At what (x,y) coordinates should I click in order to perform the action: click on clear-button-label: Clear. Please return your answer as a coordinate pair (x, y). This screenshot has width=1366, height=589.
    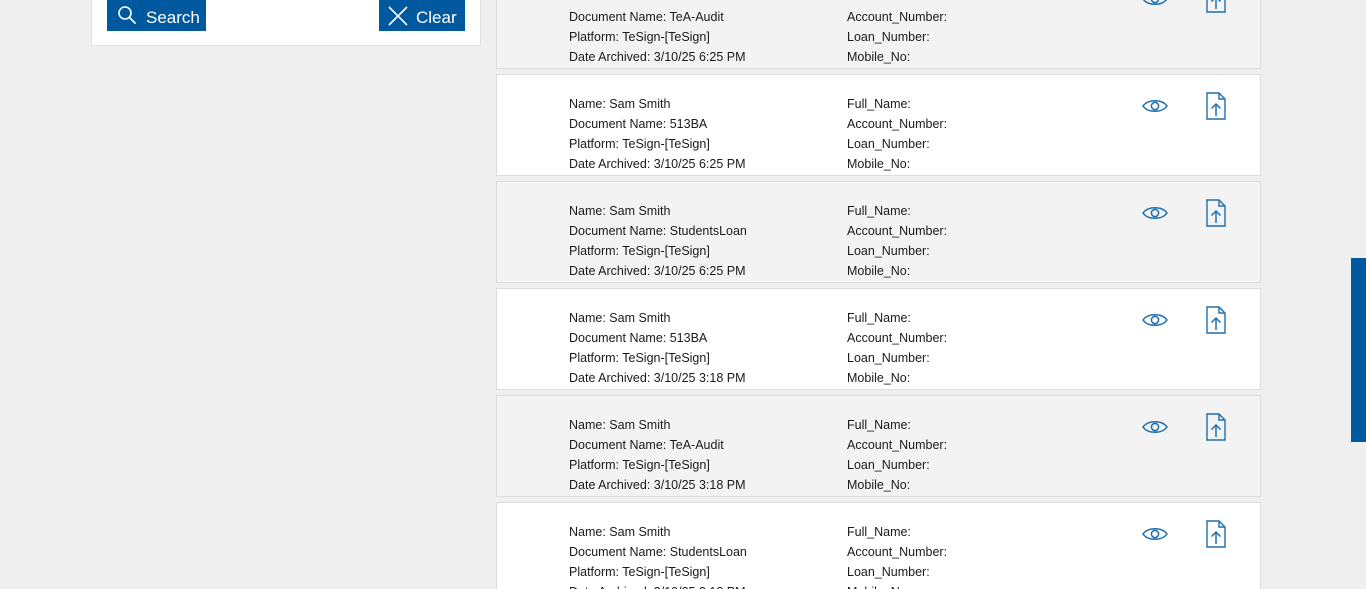
    Looking at the image, I should click on (436, 17).